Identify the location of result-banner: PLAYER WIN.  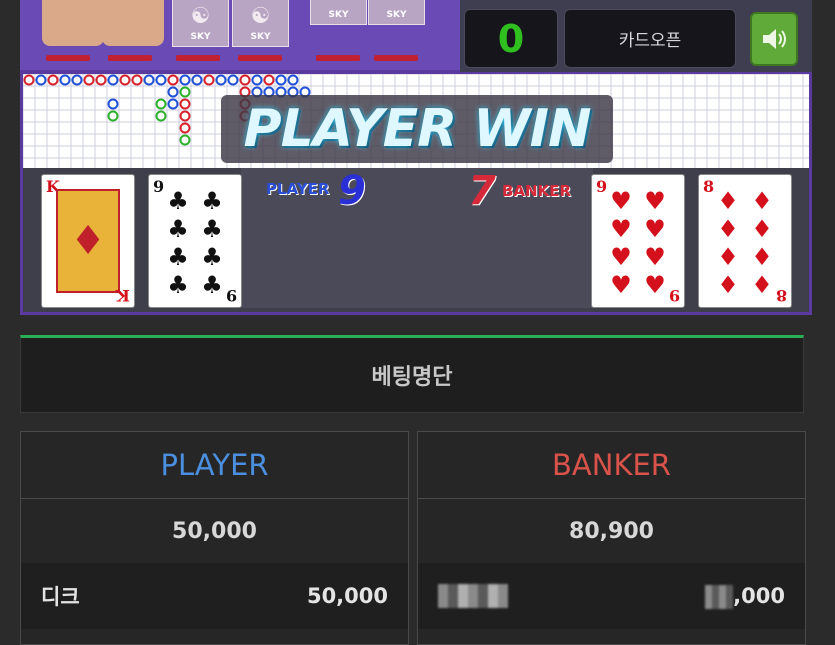
(417, 129).